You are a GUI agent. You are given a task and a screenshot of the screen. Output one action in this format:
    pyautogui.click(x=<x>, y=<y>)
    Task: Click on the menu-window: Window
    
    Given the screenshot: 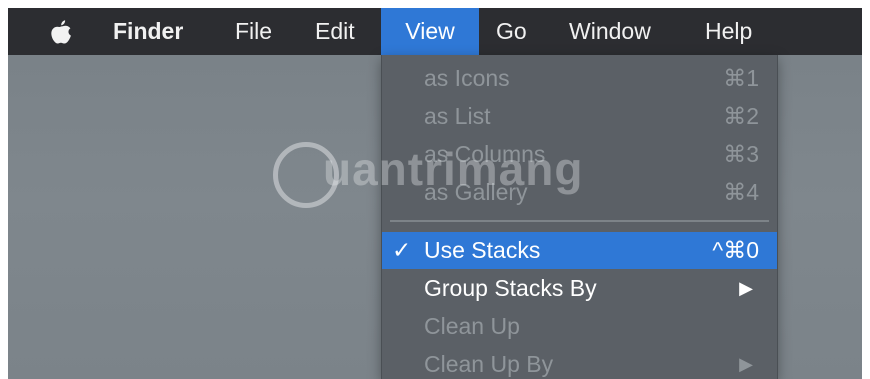 What is the action you would take?
    pyautogui.click(x=610, y=31)
    